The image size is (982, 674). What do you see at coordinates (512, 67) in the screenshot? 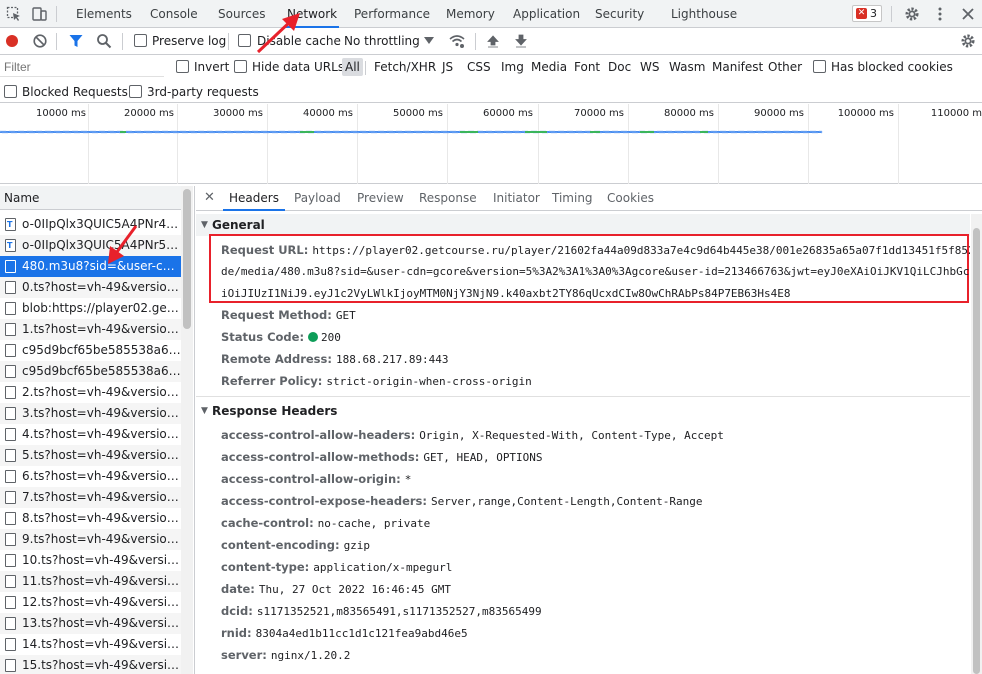
I see `filter-type-img: Img` at bounding box center [512, 67].